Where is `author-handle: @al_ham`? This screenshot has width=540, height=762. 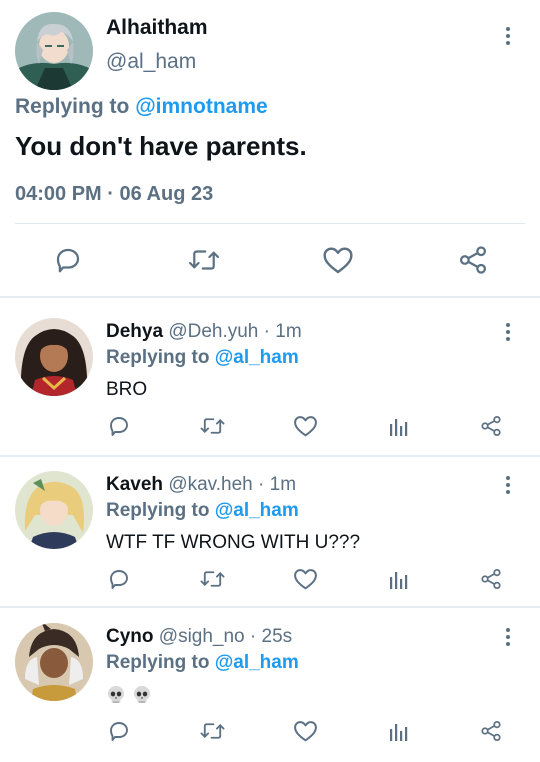 author-handle: @al_ham is located at coordinates (151, 62).